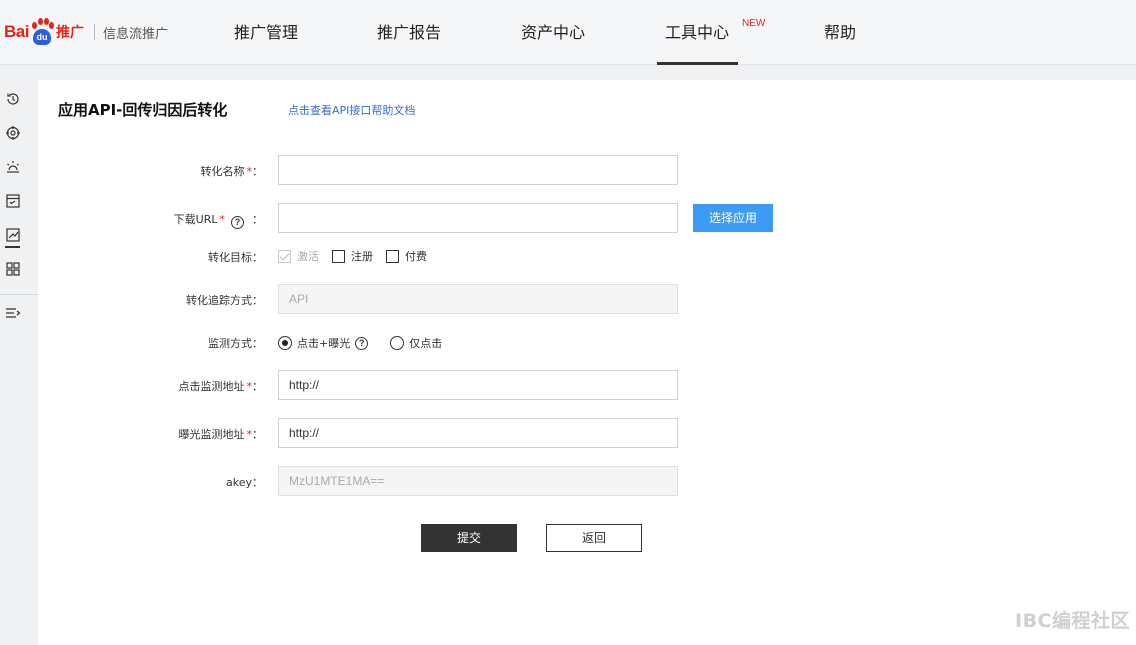 This screenshot has width=1136, height=645. Describe the element at coordinates (69, 33) in the screenshot. I see `logo-text-tuiguang: 推广` at that location.